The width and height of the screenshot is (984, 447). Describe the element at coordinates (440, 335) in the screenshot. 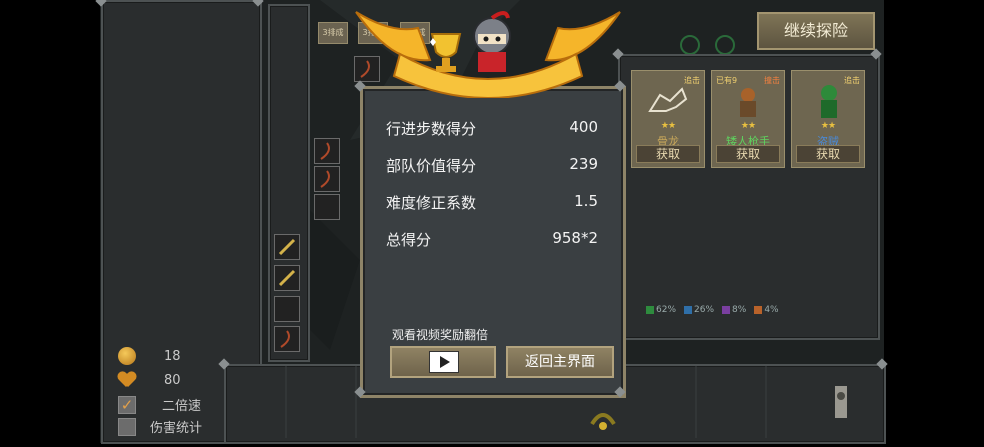

I see `watch-video-label: 观看视频奖励翻倍` at that location.